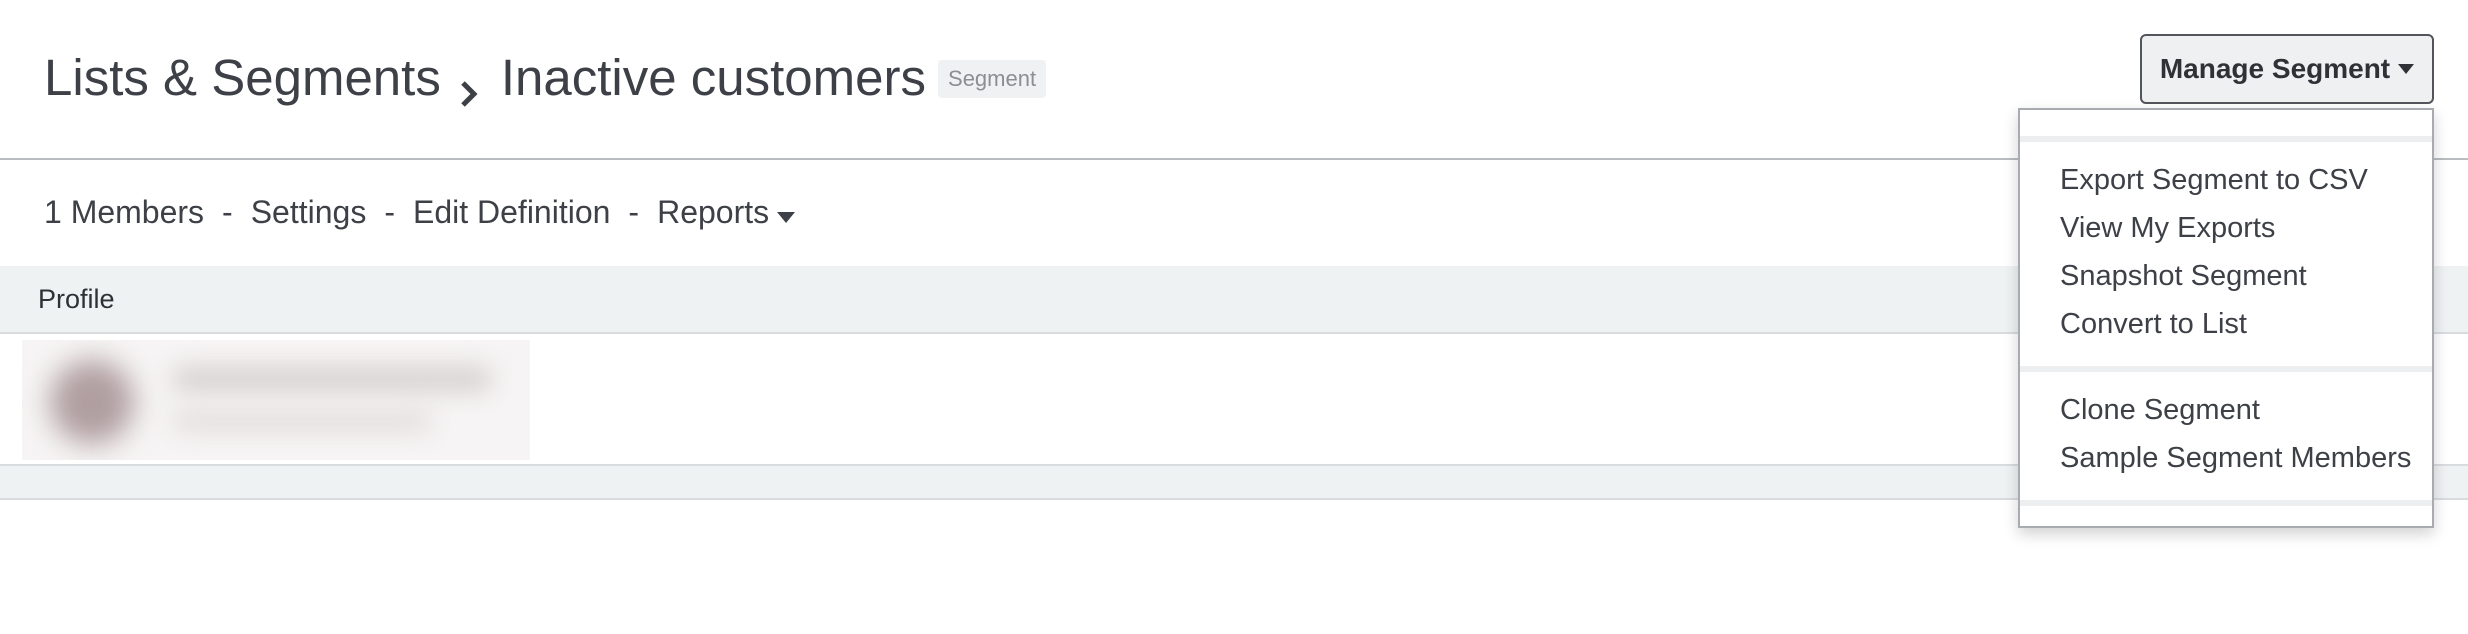  What do you see at coordinates (92, 402) in the screenshot?
I see `avatar` at bounding box center [92, 402].